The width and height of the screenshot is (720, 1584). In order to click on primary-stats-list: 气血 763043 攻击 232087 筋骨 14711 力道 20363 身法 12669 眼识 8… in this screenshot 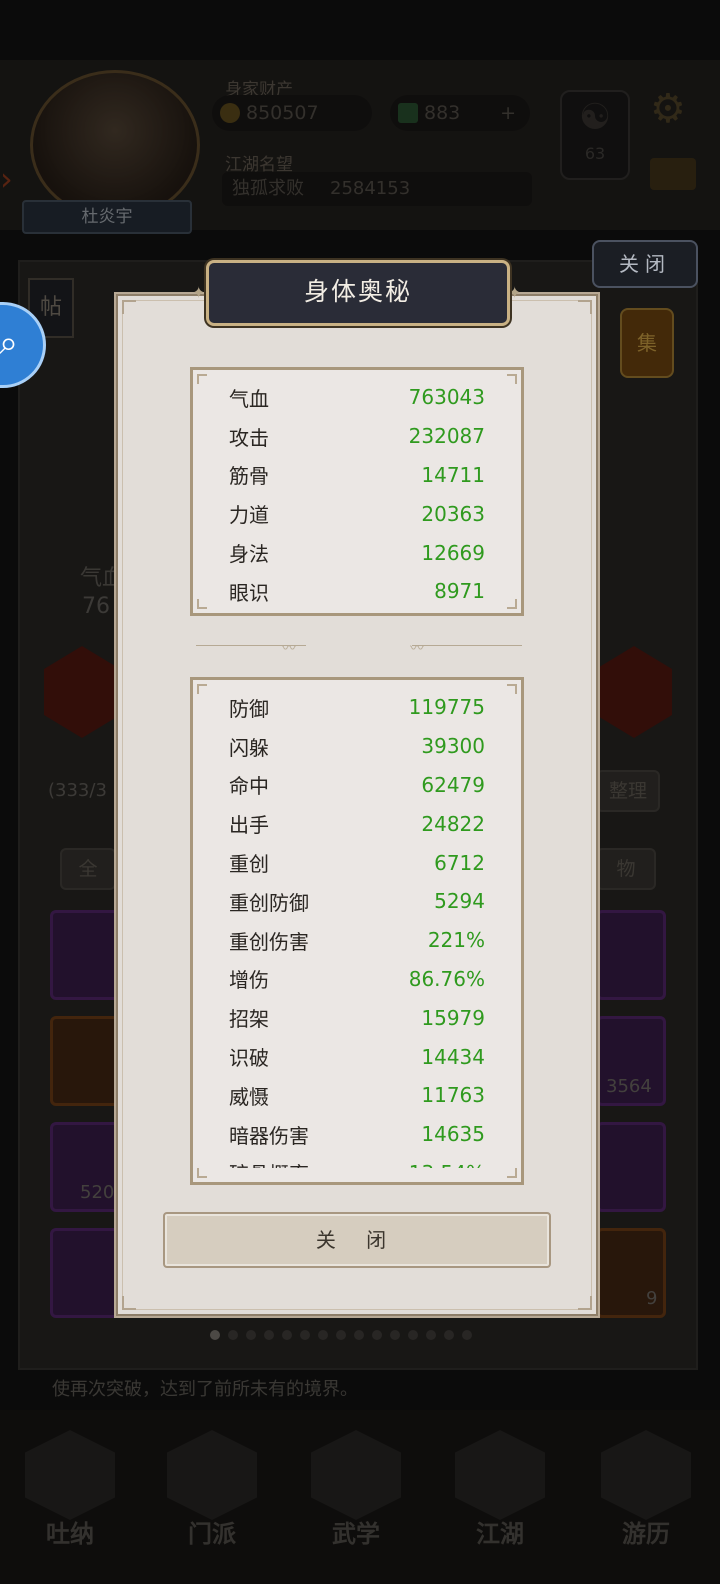, I will do `click(357, 494)`.